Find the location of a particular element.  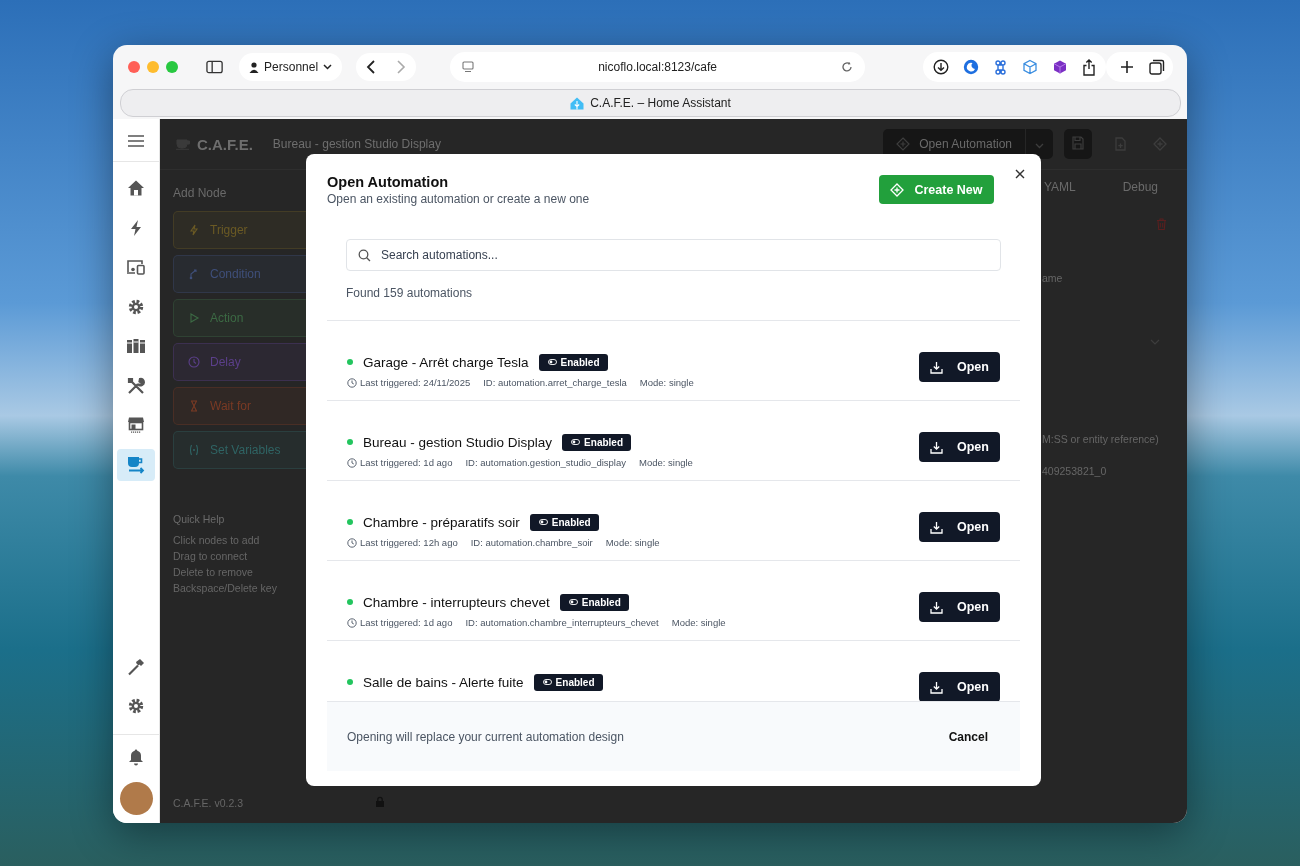

automation-name: Chambre - préparatifs soir is located at coordinates (441, 522).